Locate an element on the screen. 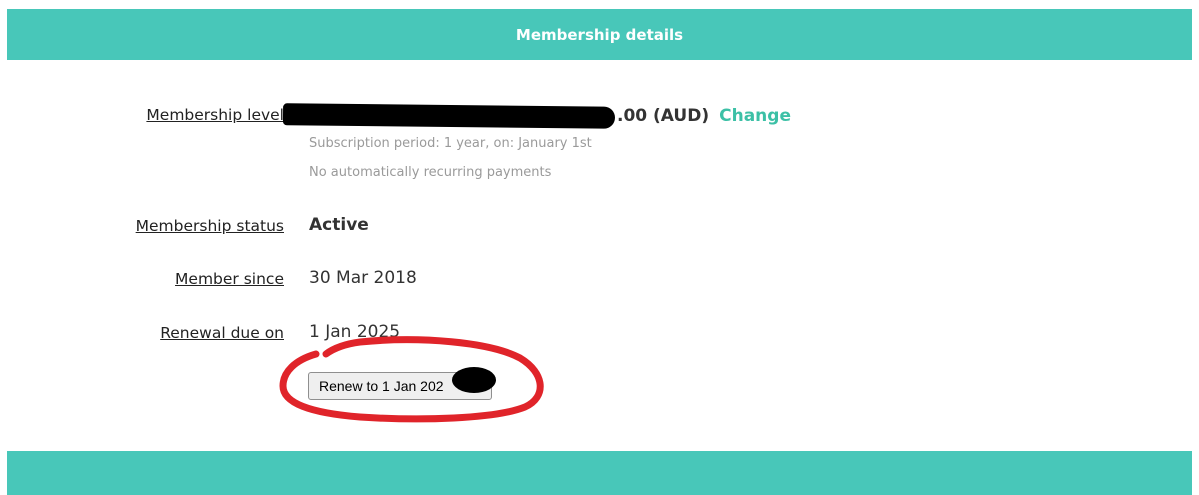 This screenshot has width=1199, height=495. page-title: Membership details is located at coordinates (599, 34).